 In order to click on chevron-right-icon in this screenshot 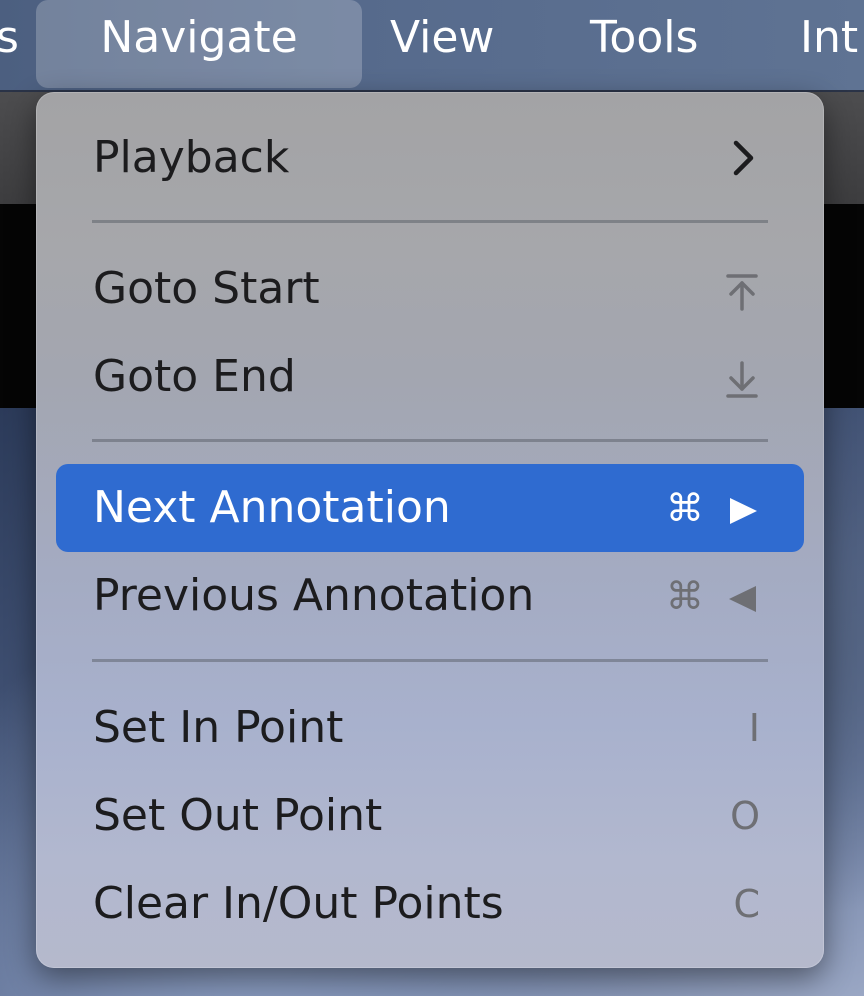, I will do `click(745, 158)`.